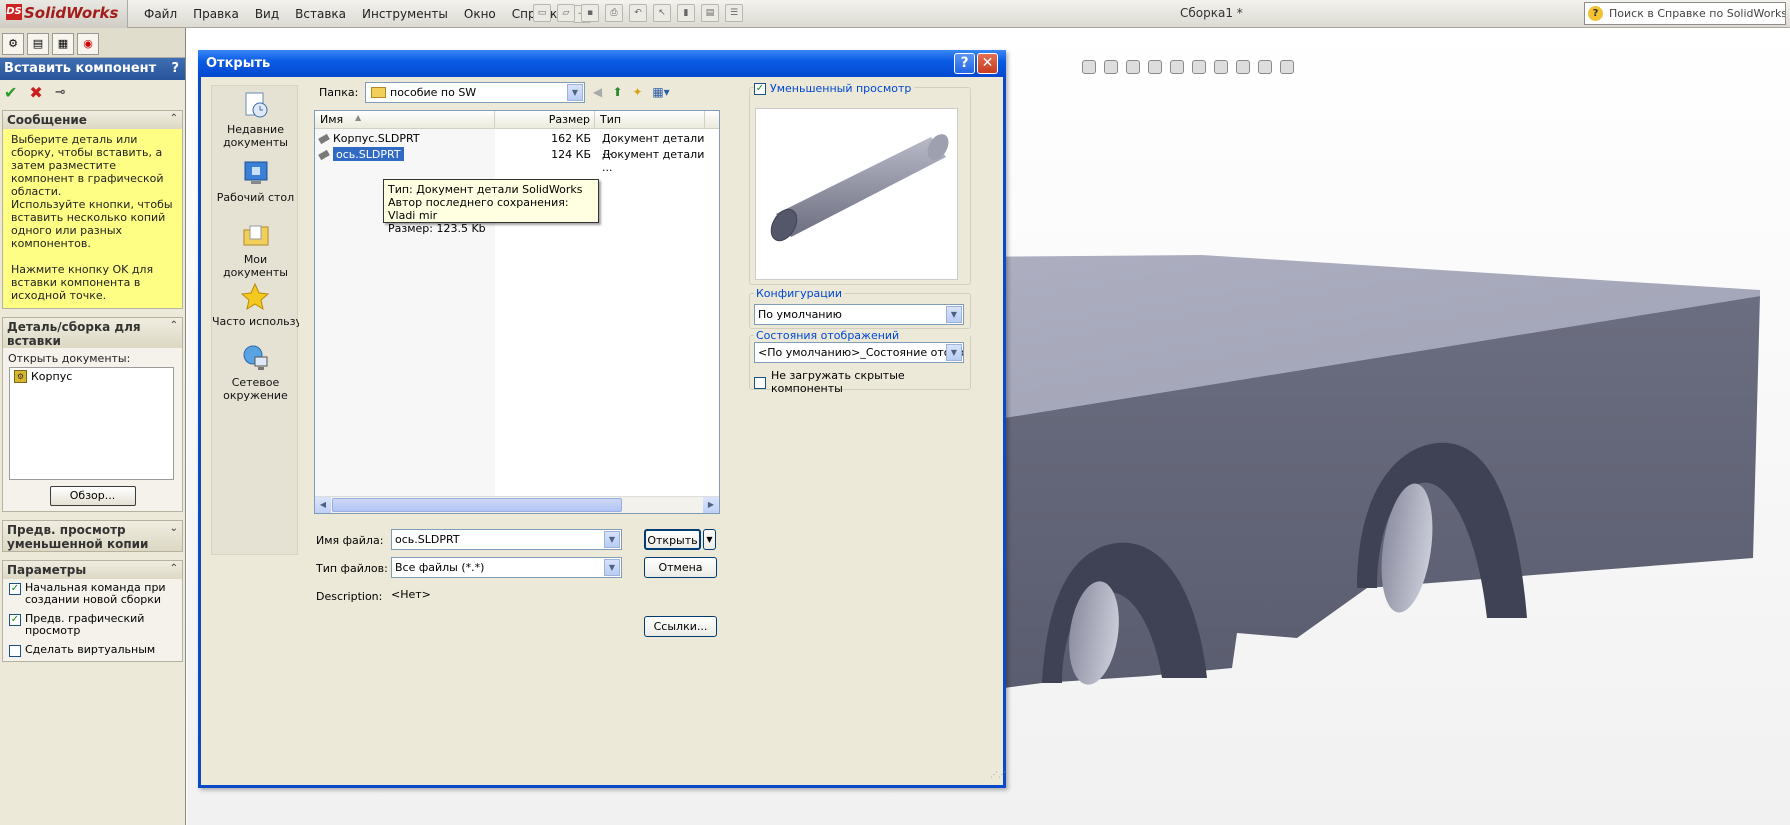 This screenshot has height=825, width=1790. What do you see at coordinates (680, 567) in the screenshot?
I see `cancel-button: Отмена` at bounding box center [680, 567].